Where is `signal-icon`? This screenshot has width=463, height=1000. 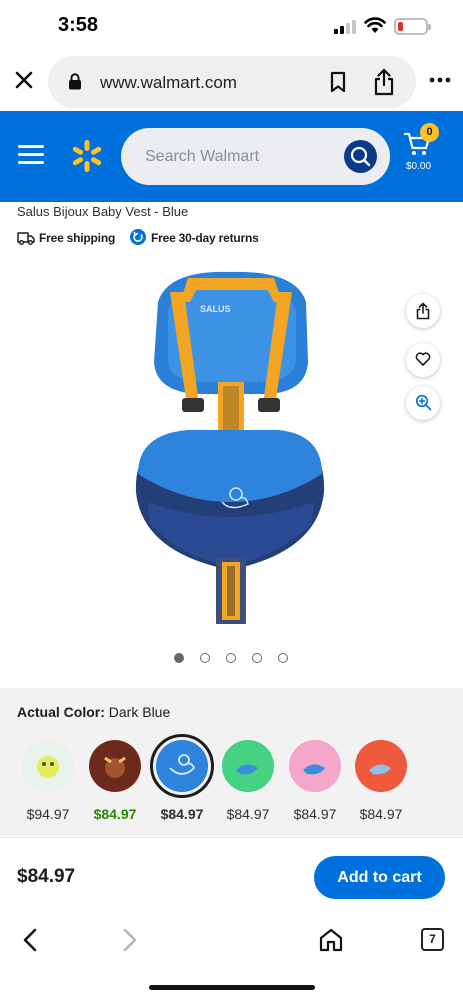 signal-icon is located at coordinates (346, 27).